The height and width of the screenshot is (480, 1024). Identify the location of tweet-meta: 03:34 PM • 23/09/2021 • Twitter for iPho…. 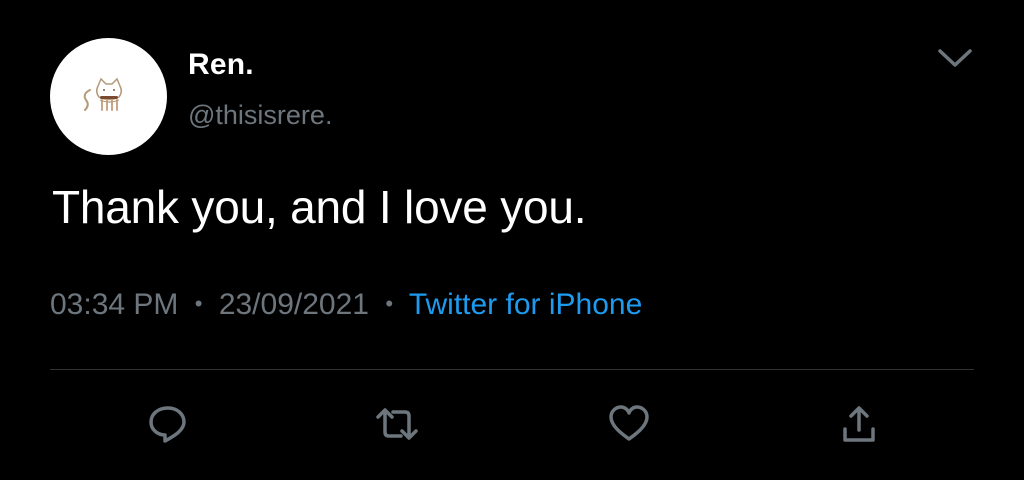
(346, 305).